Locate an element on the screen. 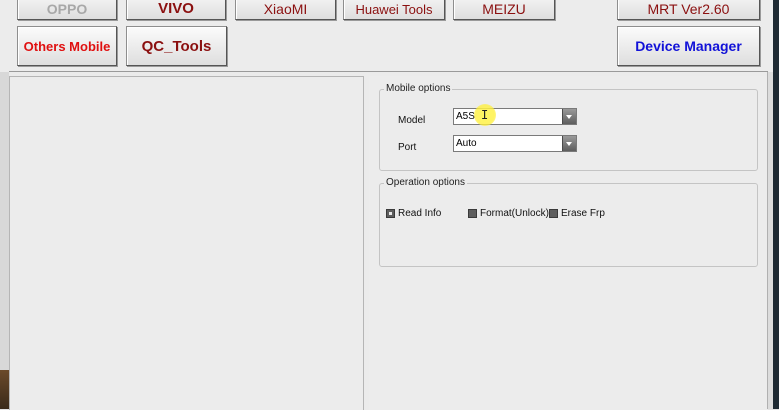 This screenshot has width=779, height=410. model-select: A5S is located at coordinates (515, 116).